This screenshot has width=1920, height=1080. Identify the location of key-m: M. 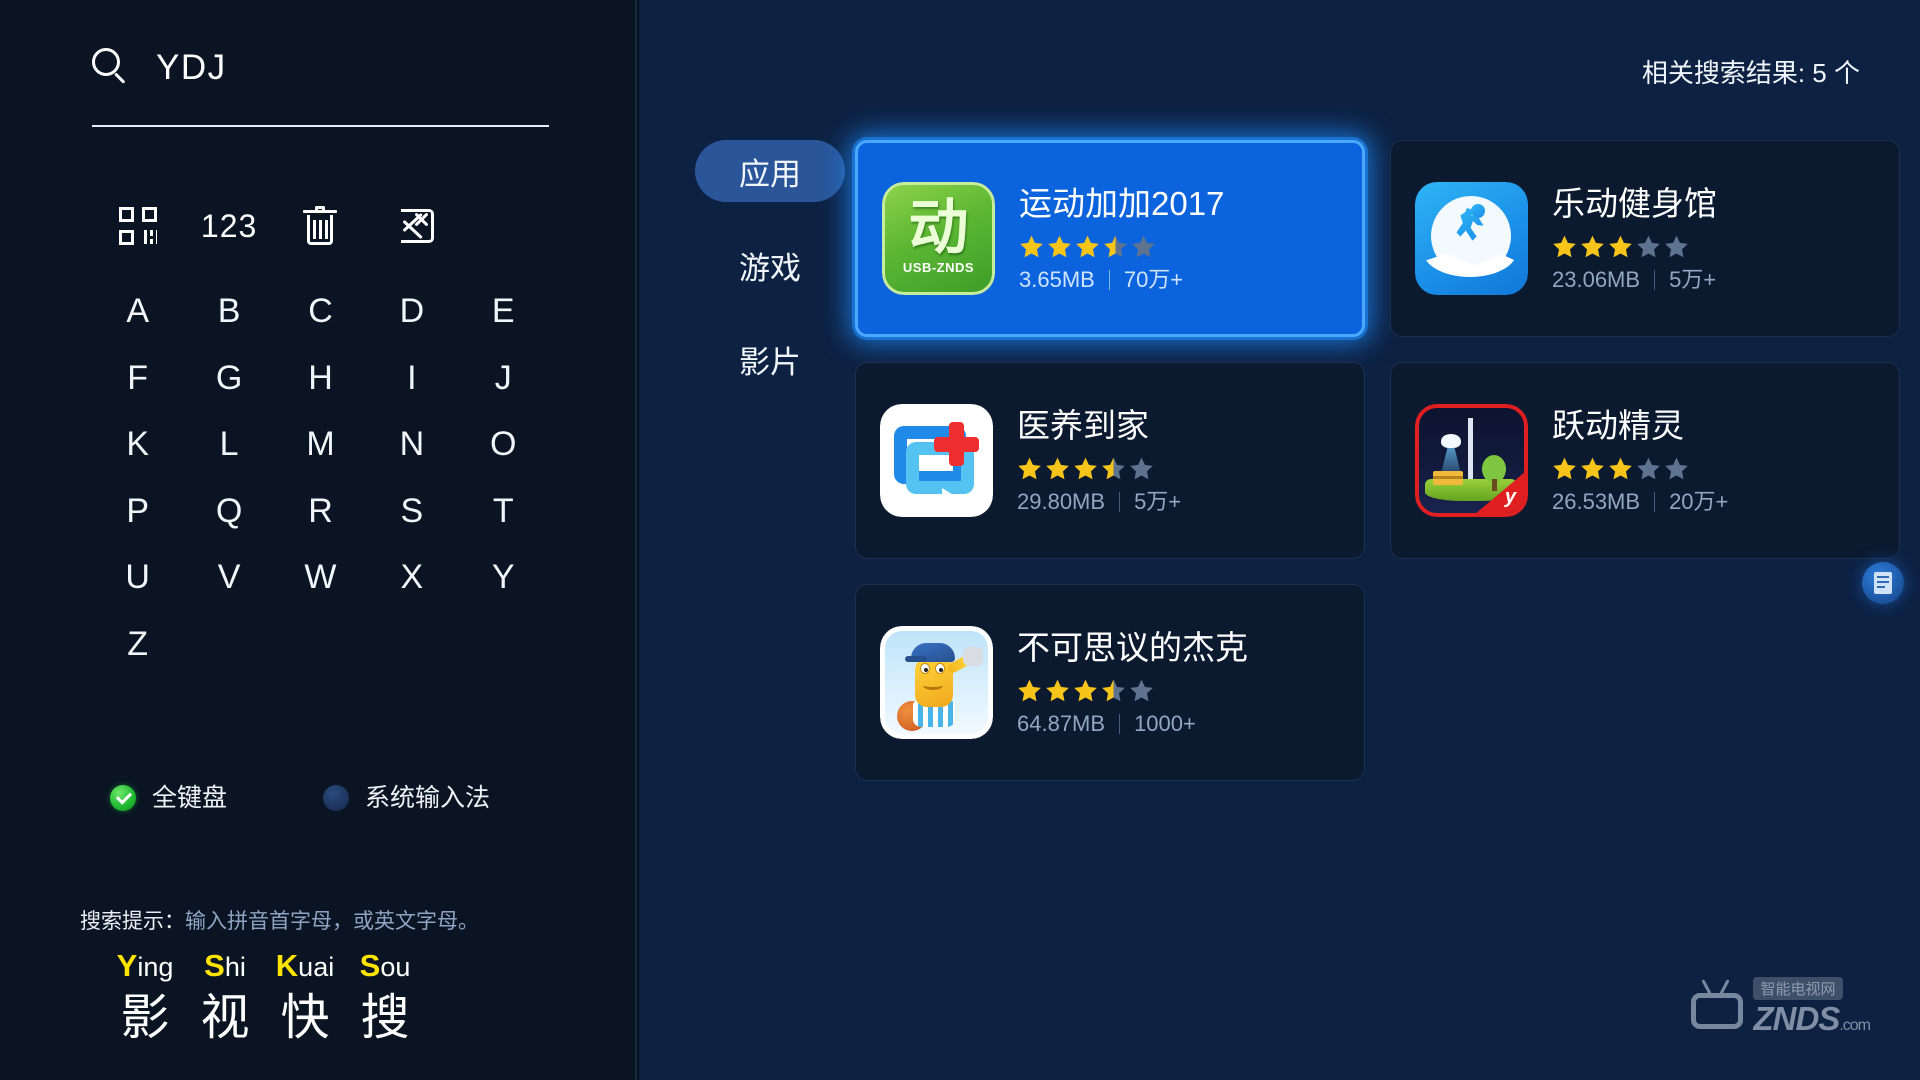
(320, 444).